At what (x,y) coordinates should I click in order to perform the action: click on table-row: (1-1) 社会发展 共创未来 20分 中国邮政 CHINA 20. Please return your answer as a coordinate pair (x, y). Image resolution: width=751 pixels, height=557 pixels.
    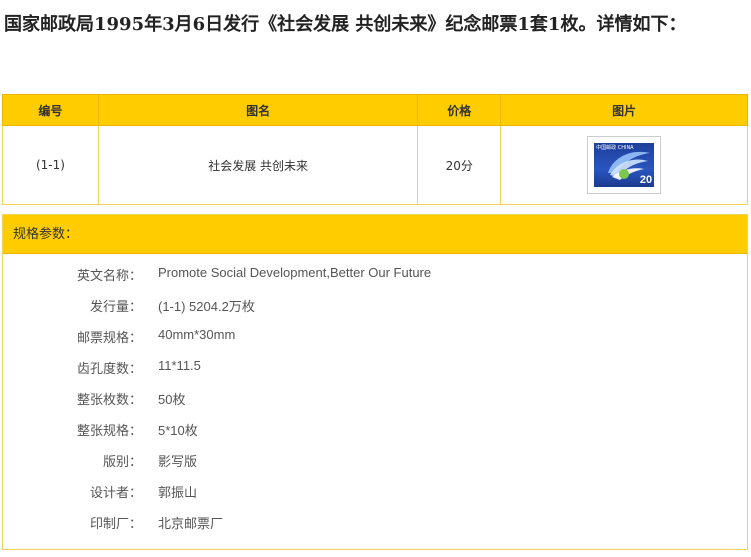
    Looking at the image, I should click on (375, 165).